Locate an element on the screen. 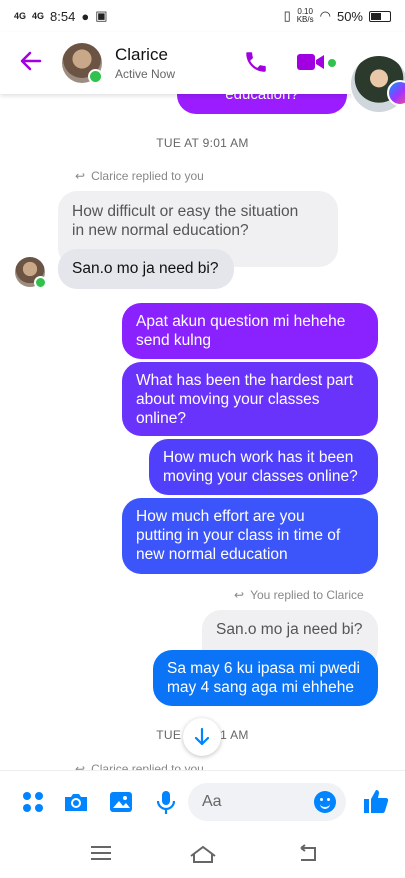 This screenshot has height=878, width=405. back-arrow-icon is located at coordinates (31, 63).